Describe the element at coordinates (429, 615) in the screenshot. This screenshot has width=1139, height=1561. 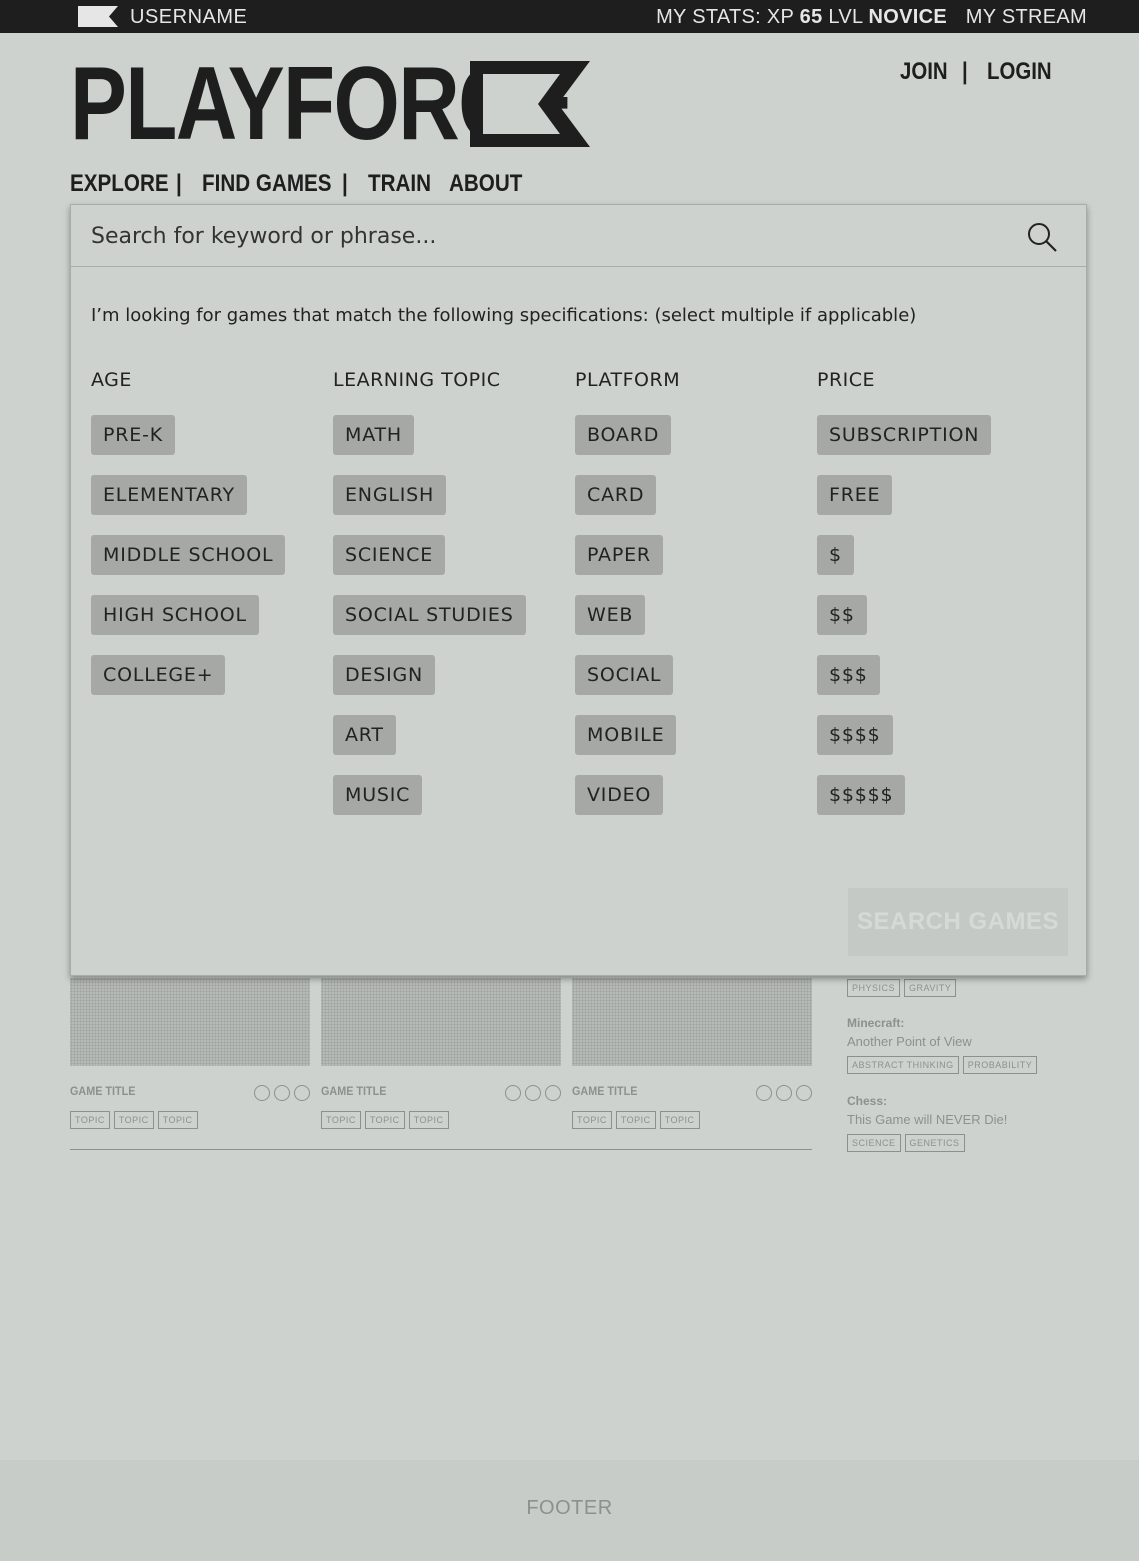
I see `filter-chip-topic: SOCIAL STUDIES` at that location.